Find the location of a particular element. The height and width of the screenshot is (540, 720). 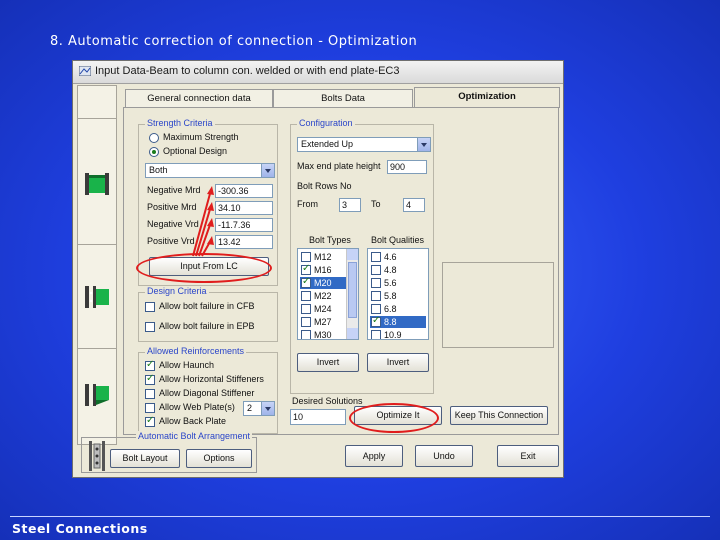

list-item: 4.8 is located at coordinates (398, 270).